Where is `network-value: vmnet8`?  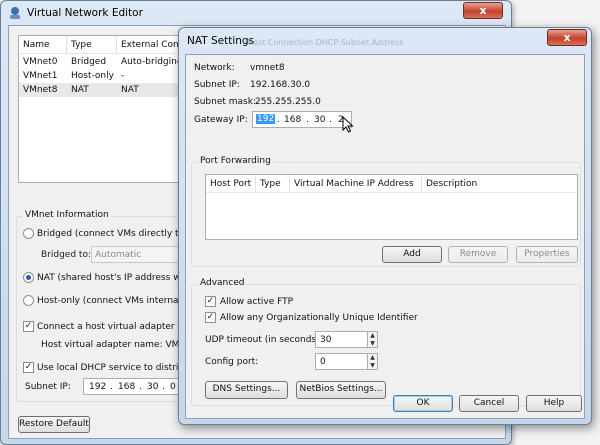 network-value: vmnet8 is located at coordinates (267, 68).